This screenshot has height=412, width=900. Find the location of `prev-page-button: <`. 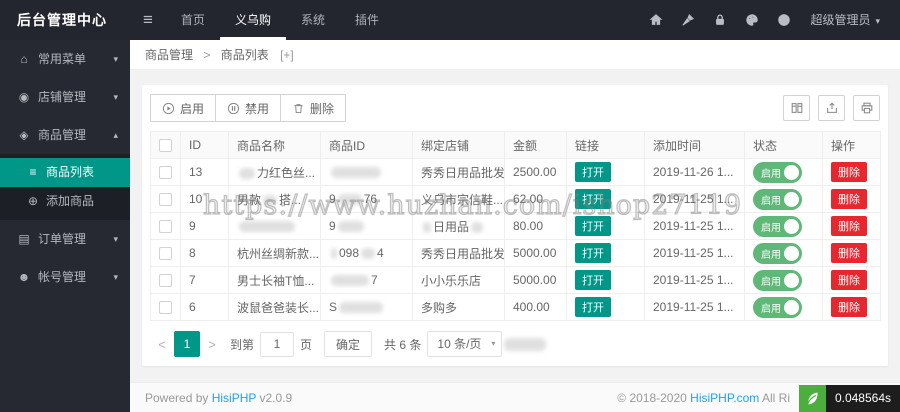

prev-page-button: < is located at coordinates (162, 344).